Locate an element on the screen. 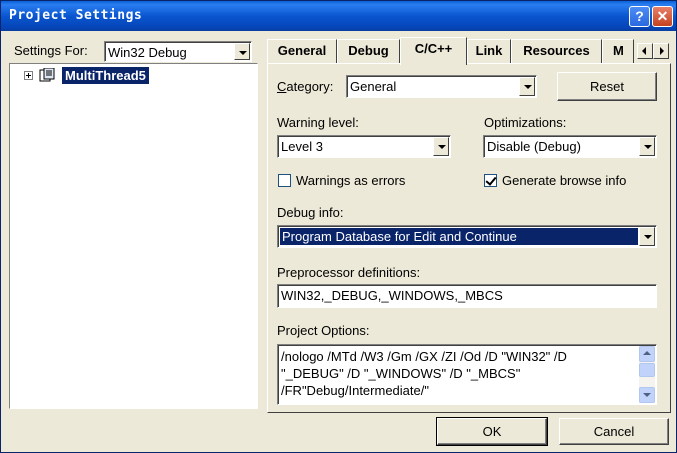 Image resolution: width=677 pixels, height=453 pixels. vertical-scrollbar is located at coordinates (647, 374).